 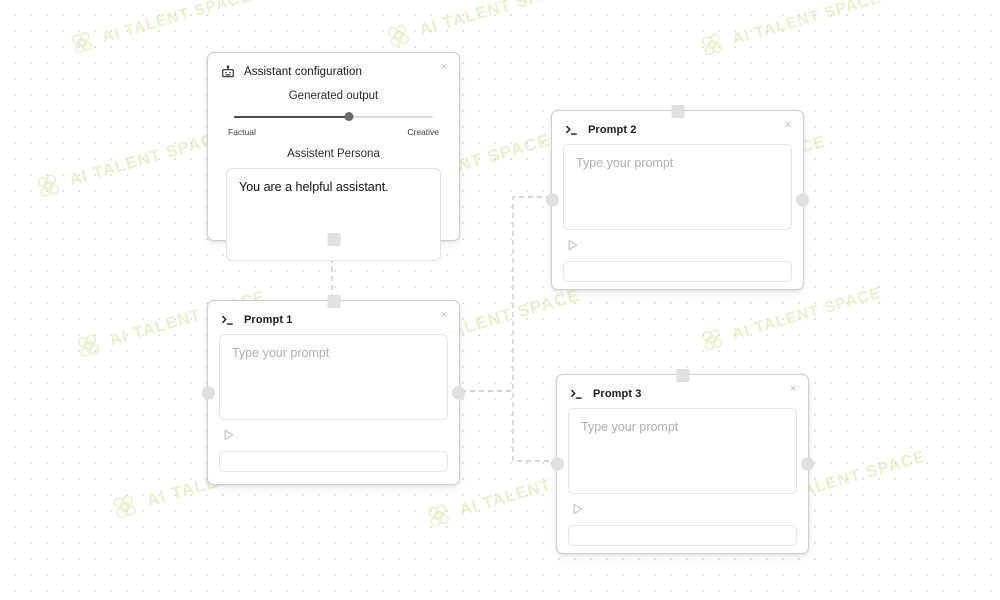 What do you see at coordinates (349, 116) in the screenshot?
I see `slider-thumb` at bounding box center [349, 116].